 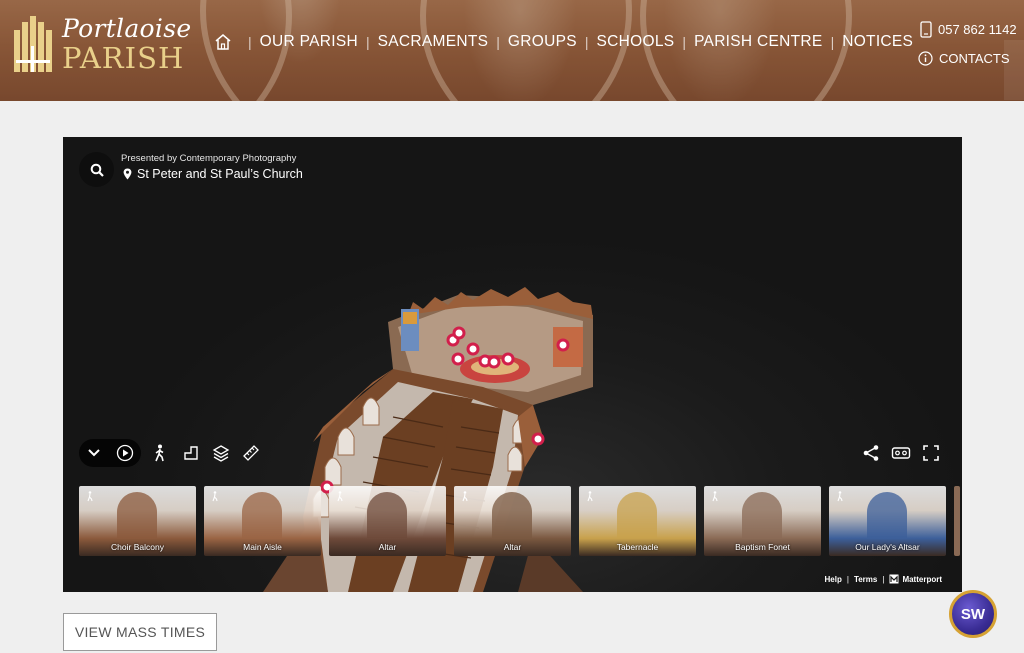 I want to click on sw-badge: SW, so click(x=973, y=614).